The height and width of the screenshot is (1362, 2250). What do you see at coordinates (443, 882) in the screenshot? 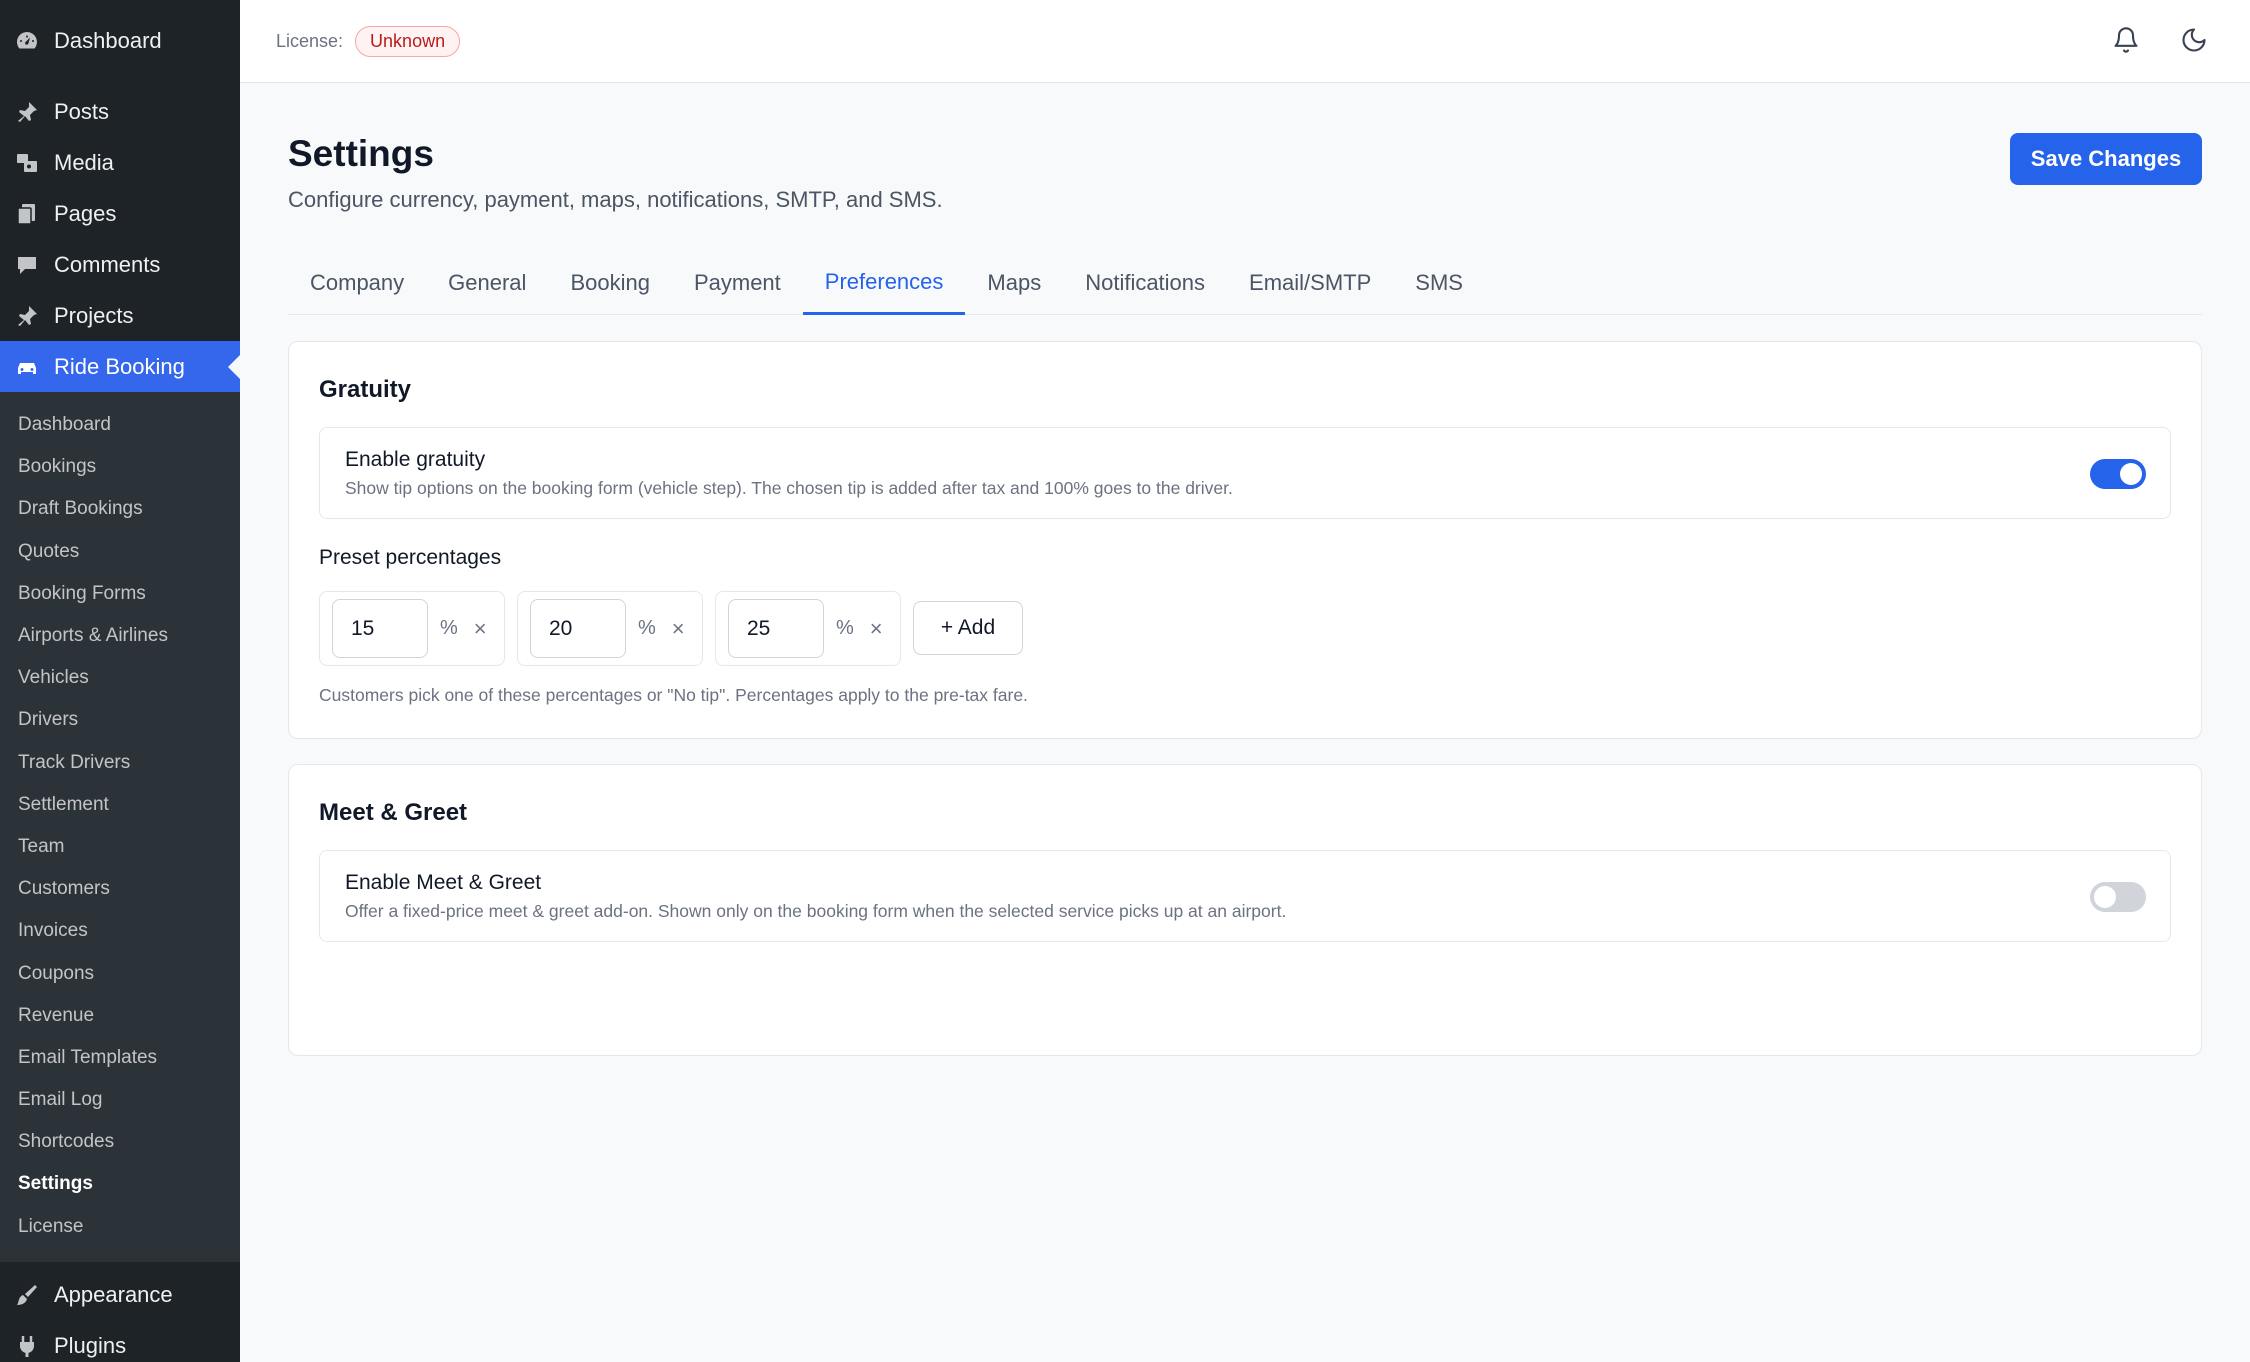
I see `enable-meet-greet-label: Enable Meet & Greet` at bounding box center [443, 882].